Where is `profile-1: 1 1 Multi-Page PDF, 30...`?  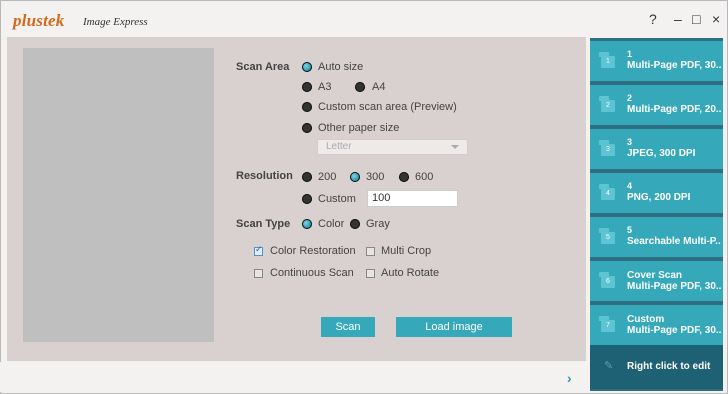 profile-1: 1 1 Multi-Page PDF, 30... is located at coordinates (656, 61).